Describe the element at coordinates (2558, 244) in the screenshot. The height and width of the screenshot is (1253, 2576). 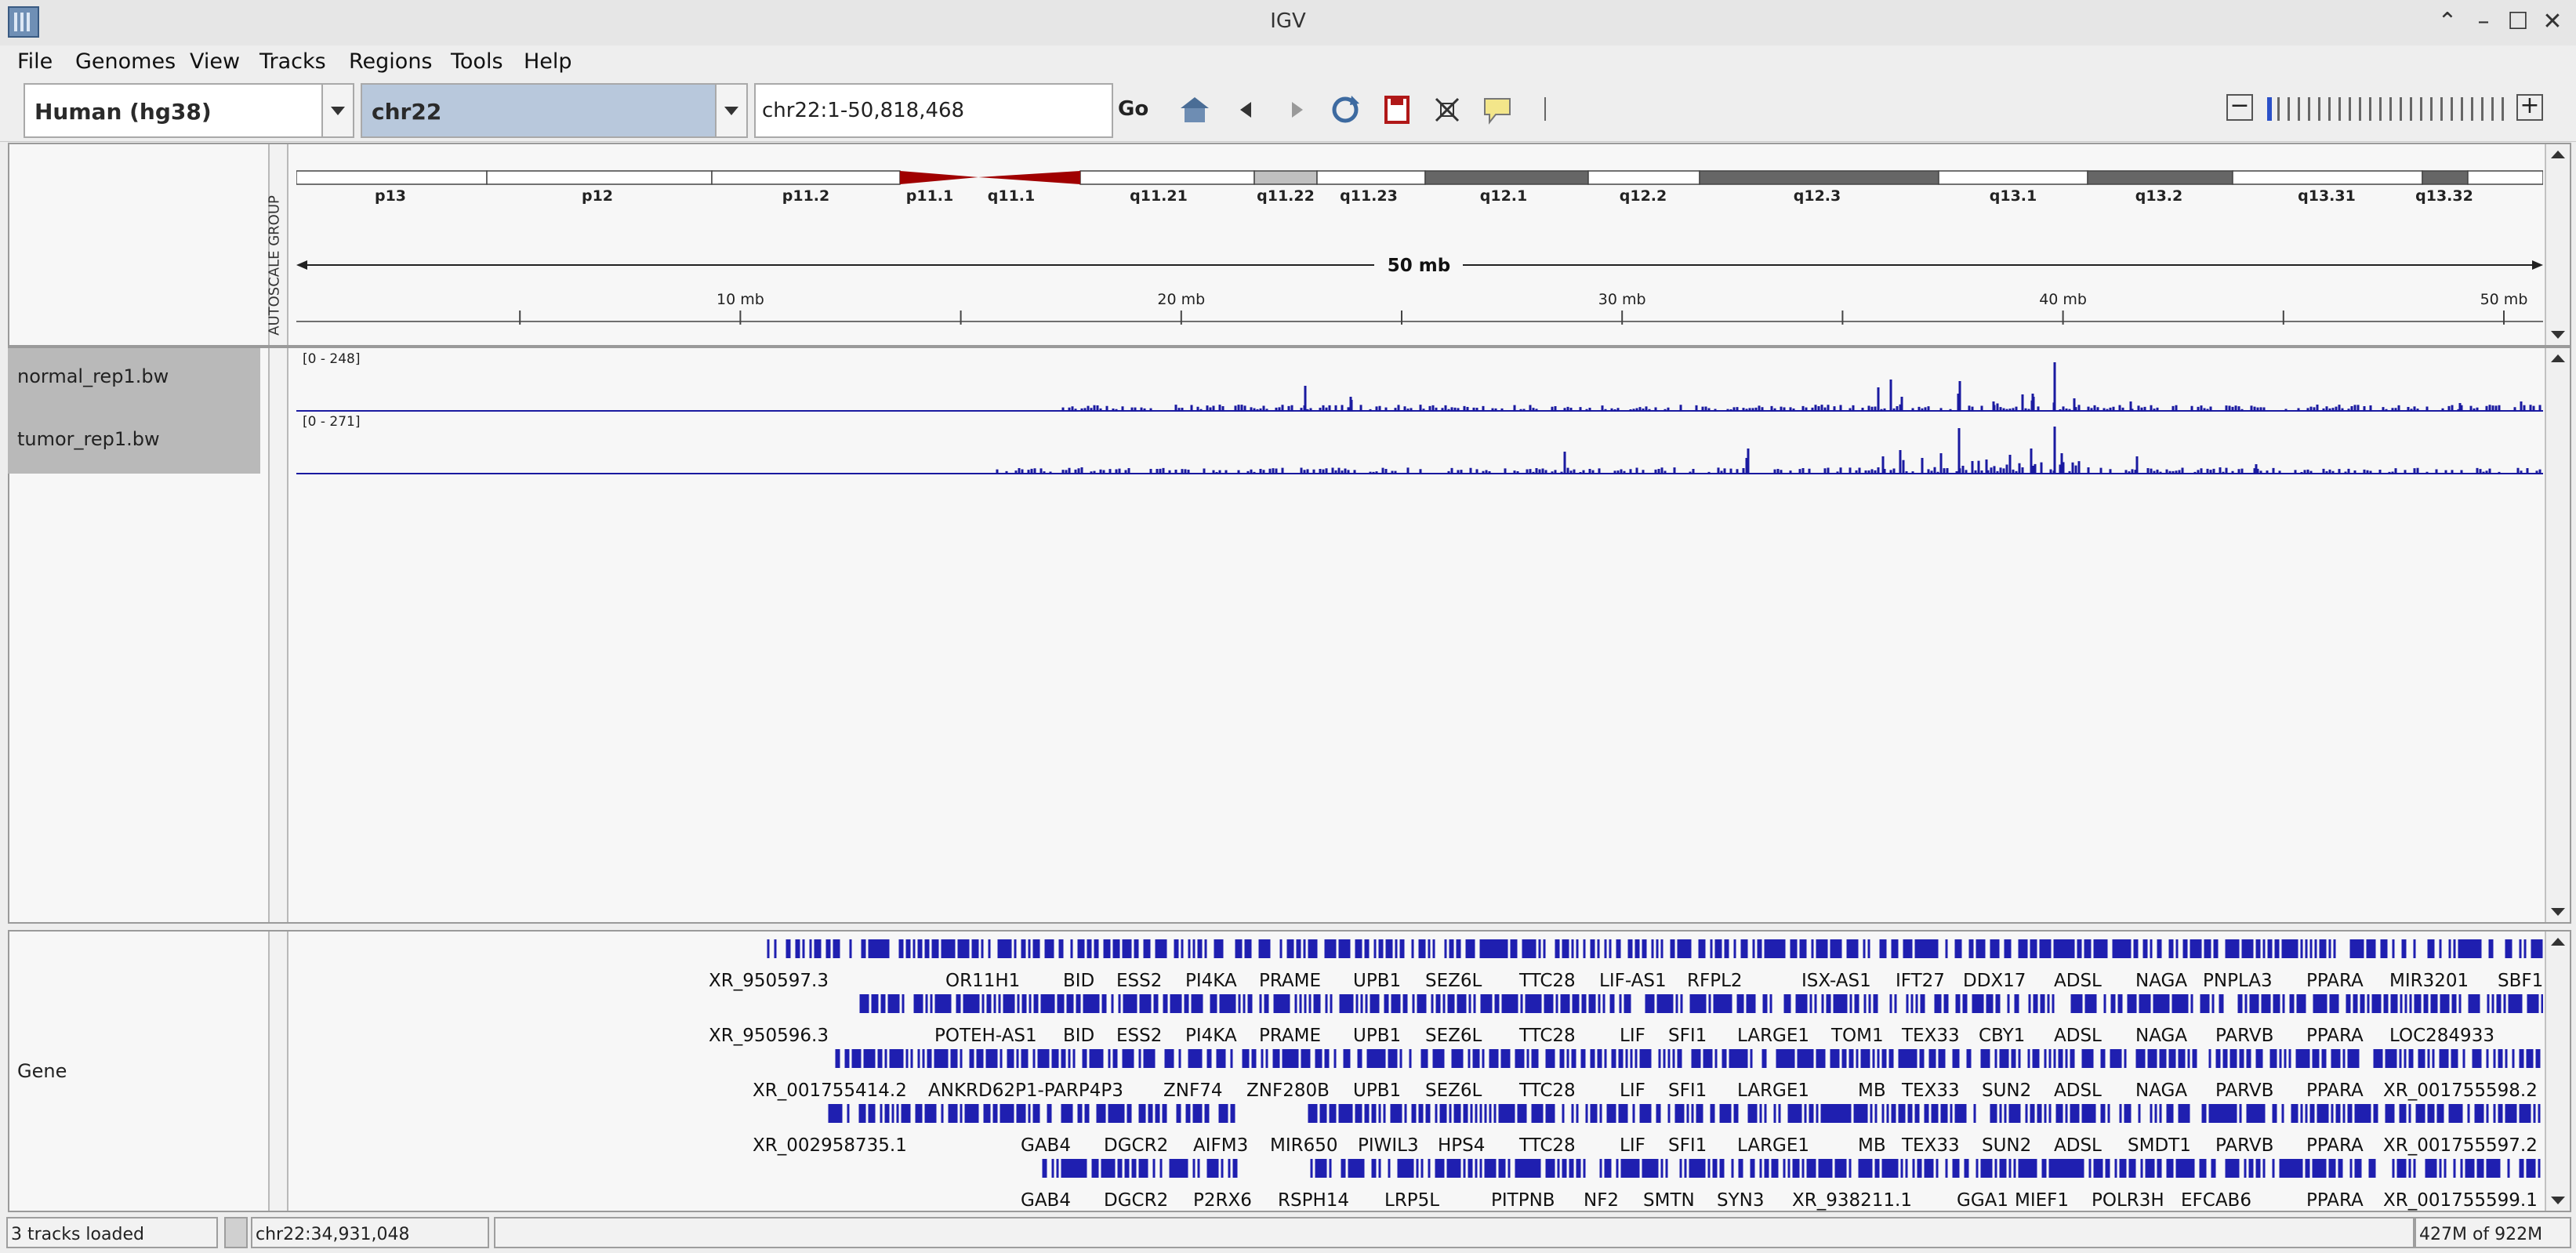
I see `header-scrollbar` at that location.